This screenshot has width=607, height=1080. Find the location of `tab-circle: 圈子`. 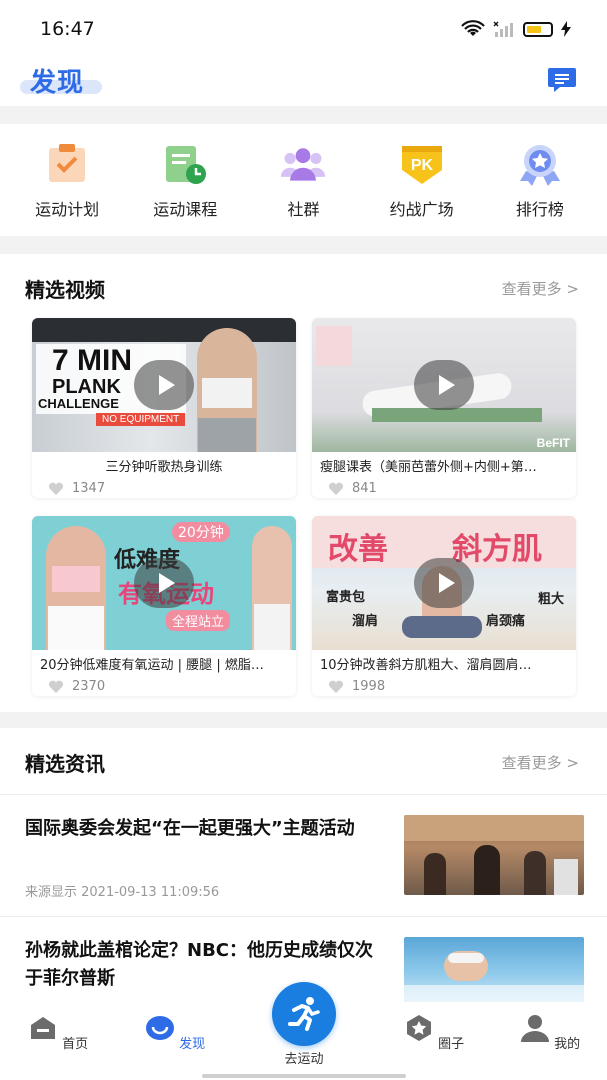

tab-circle: 圈子 is located at coordinates (434, 1033).